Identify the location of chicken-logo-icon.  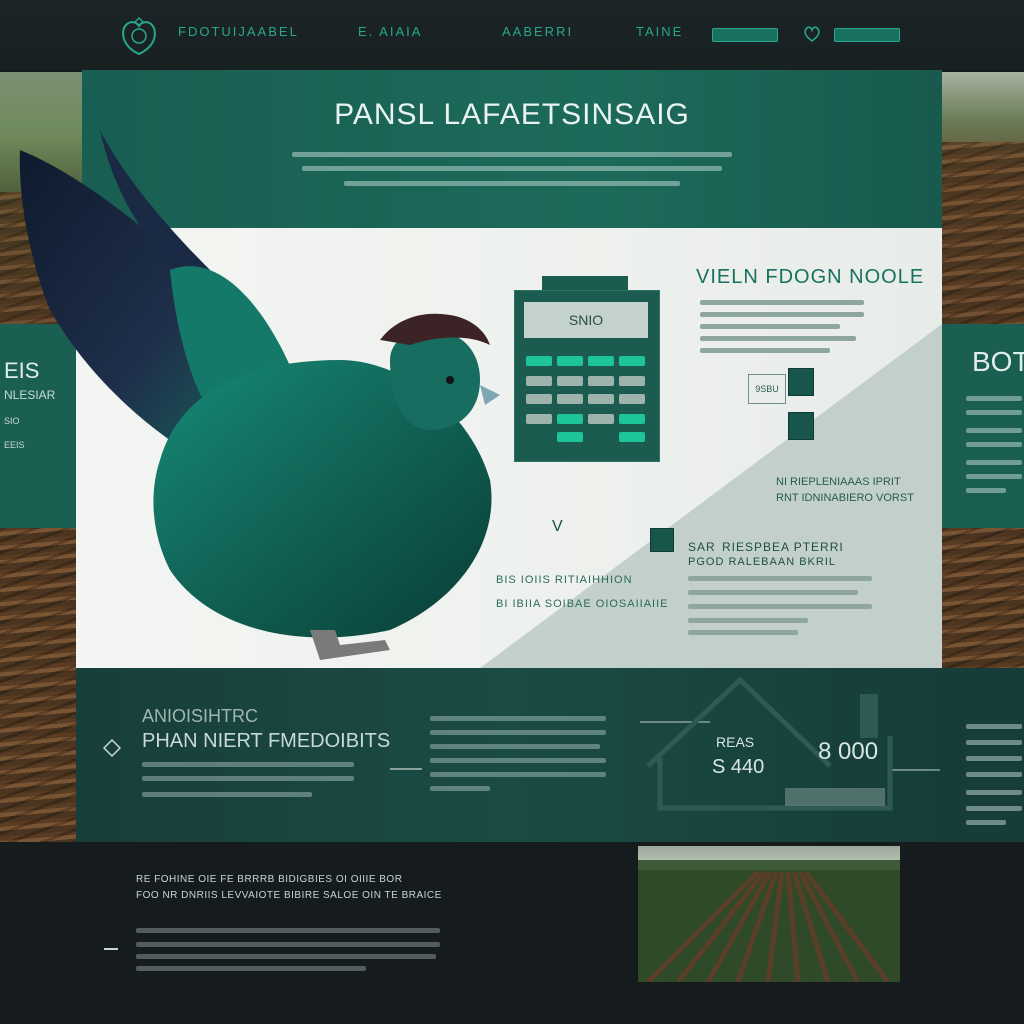
(139, 36).